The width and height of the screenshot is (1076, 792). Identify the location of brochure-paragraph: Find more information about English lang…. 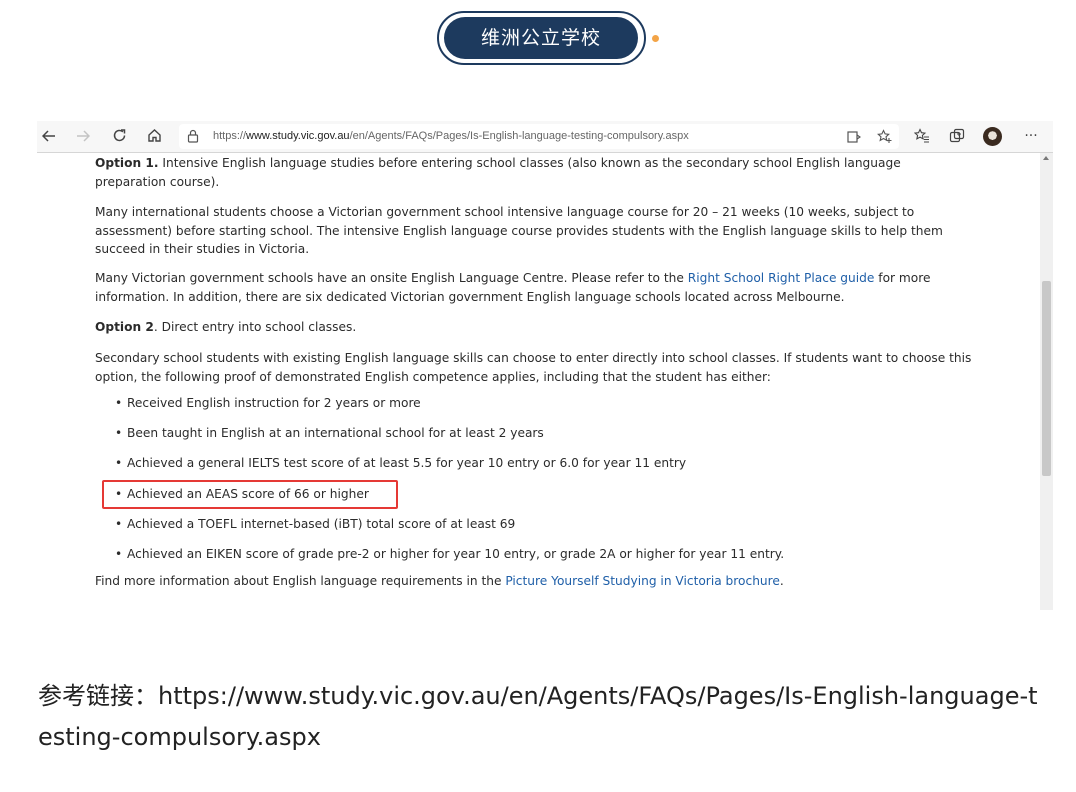
(535, 581).